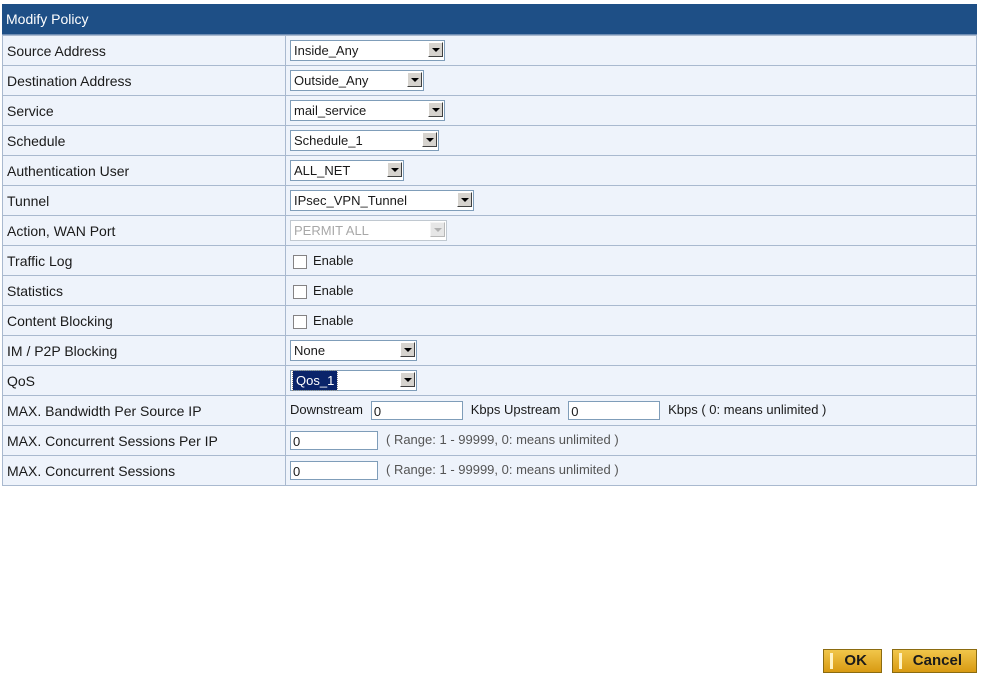 The height and width of the screenshot is (676, 981). I want to click on source-address-select: Inside_Any, so click(367, 50).